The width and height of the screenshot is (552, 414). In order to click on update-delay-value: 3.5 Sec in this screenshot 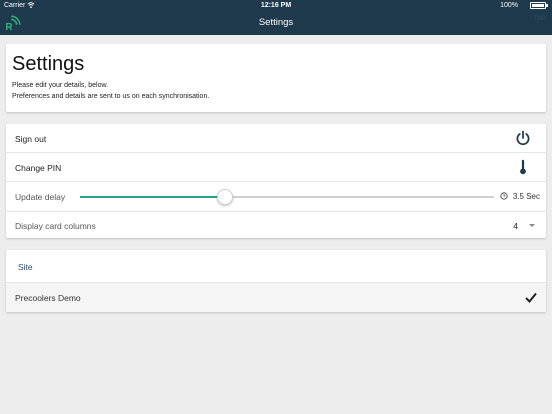, I will do `click(526, 196)`.